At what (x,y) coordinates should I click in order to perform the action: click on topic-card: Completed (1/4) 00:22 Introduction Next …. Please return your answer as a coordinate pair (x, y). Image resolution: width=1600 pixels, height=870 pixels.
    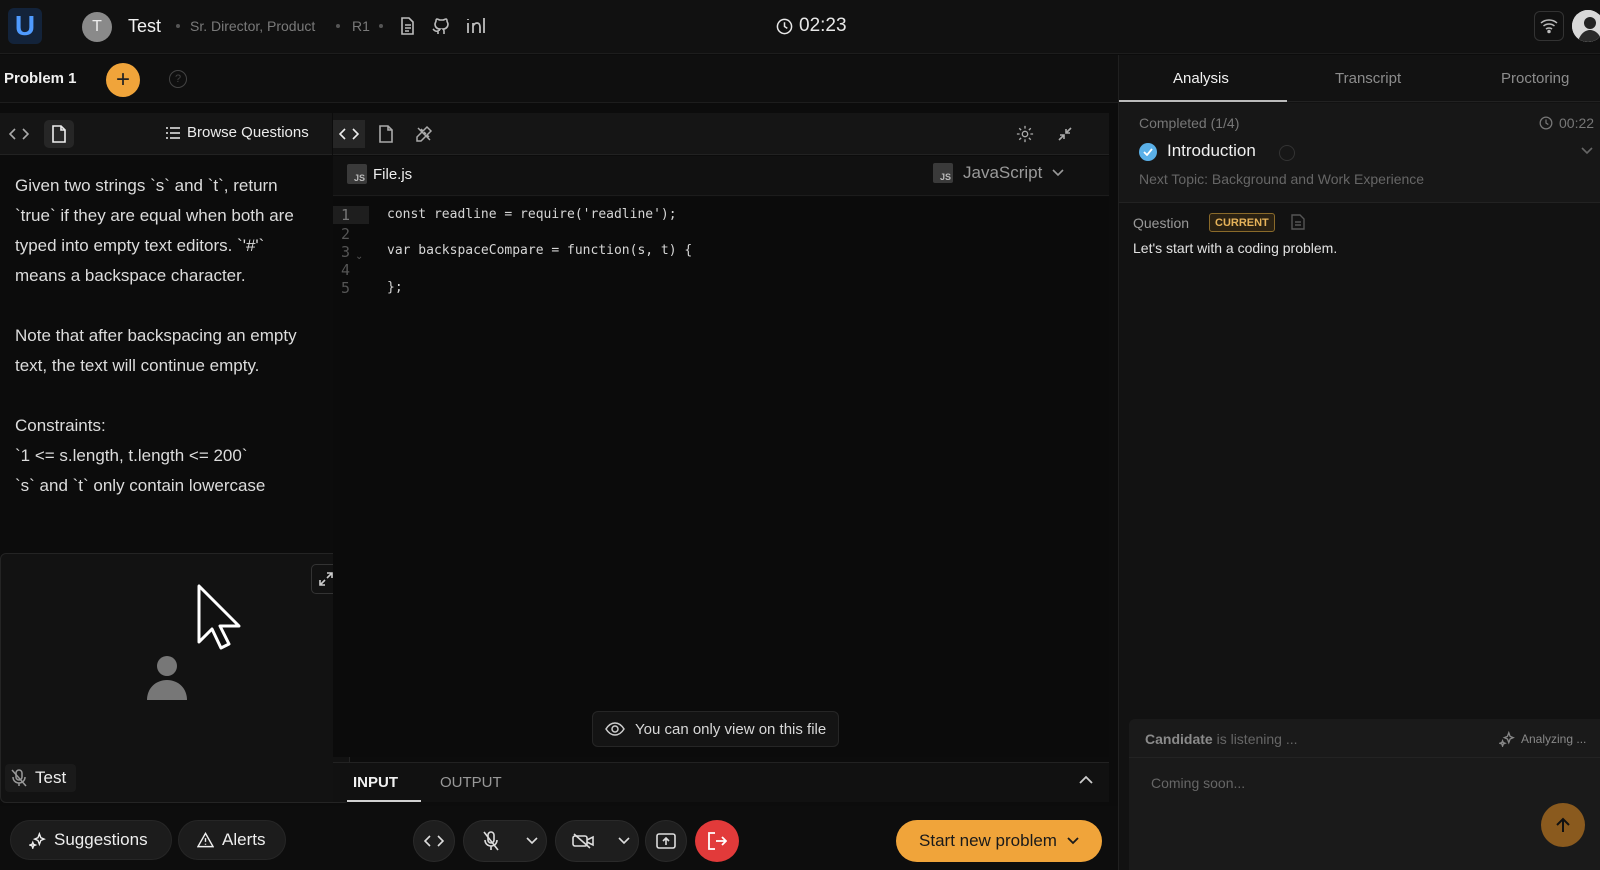
    Looking at the image, I should click on (1359, 153).